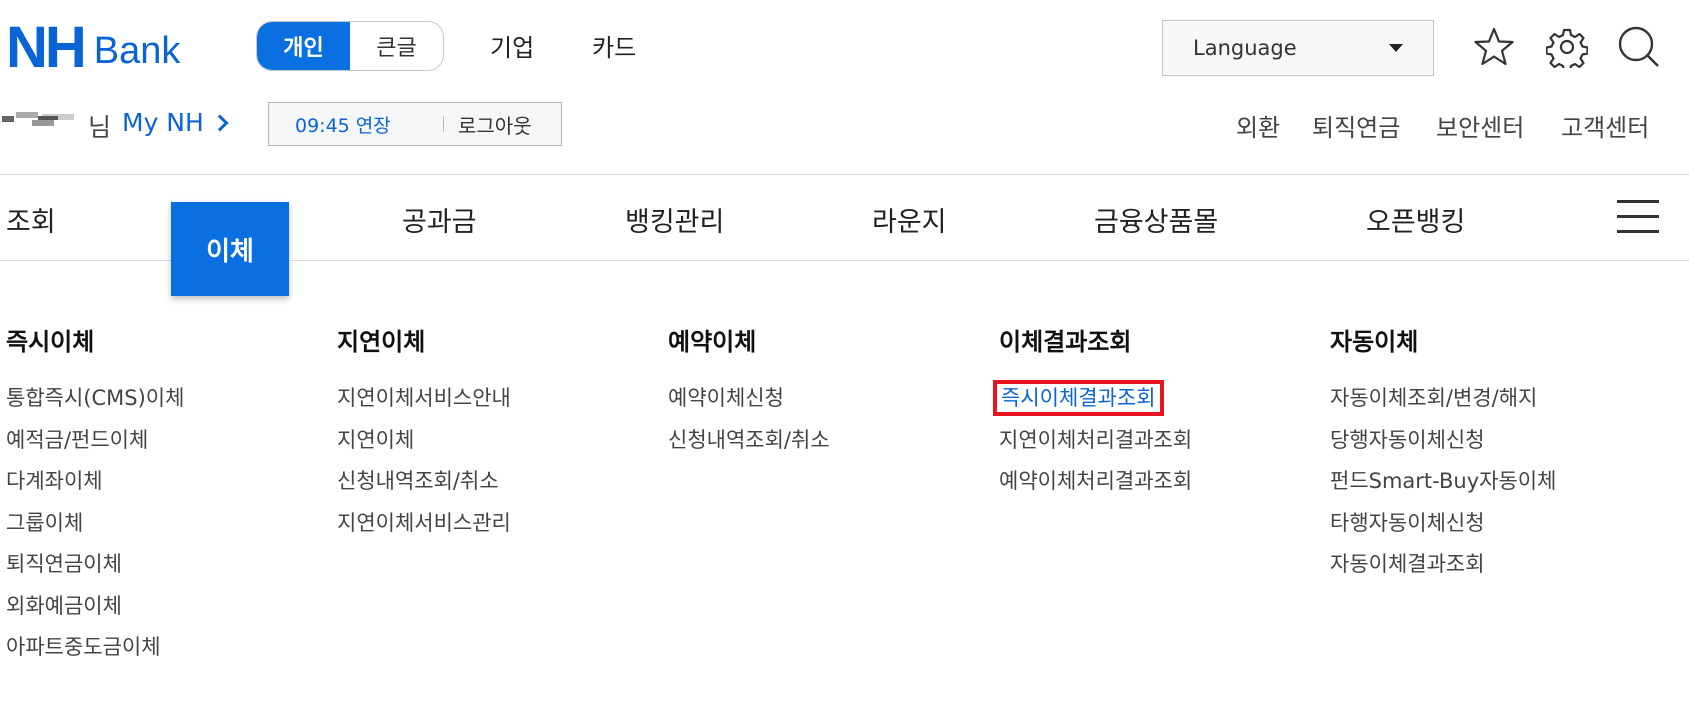 The image size is (1689, 707). I want to click on my-nh-link: My NH, so click(175, 122).